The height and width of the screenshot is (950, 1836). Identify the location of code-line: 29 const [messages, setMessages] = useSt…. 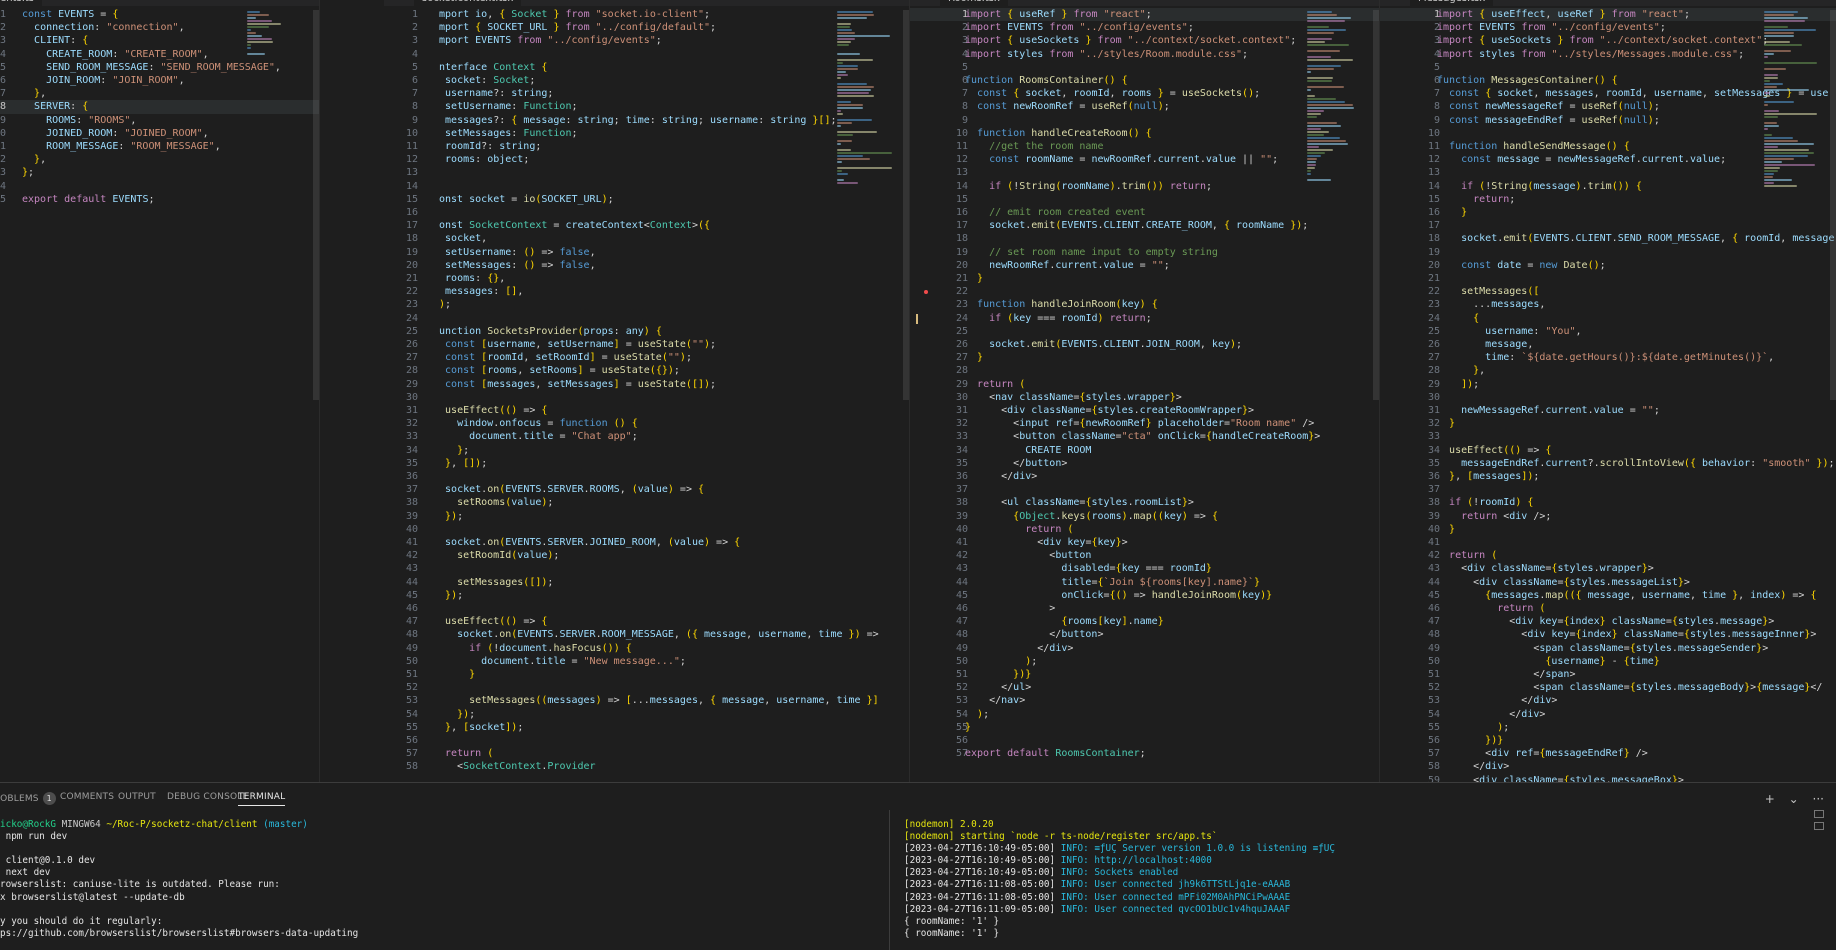
(646, 384).